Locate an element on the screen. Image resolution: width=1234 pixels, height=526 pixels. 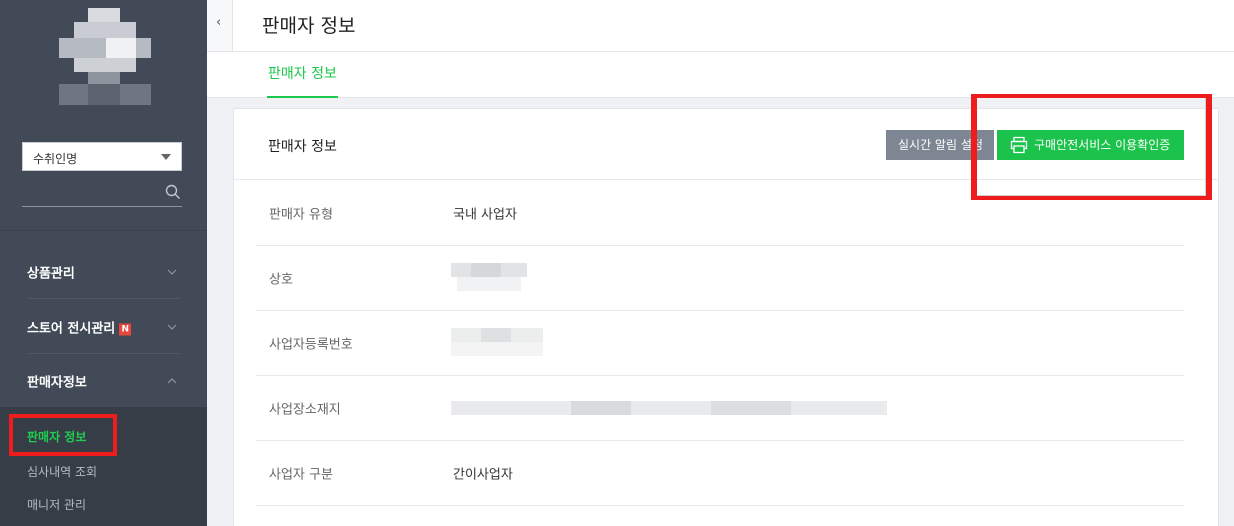
row-label: 사업자등록번호 is located at coordinates (311, 345).